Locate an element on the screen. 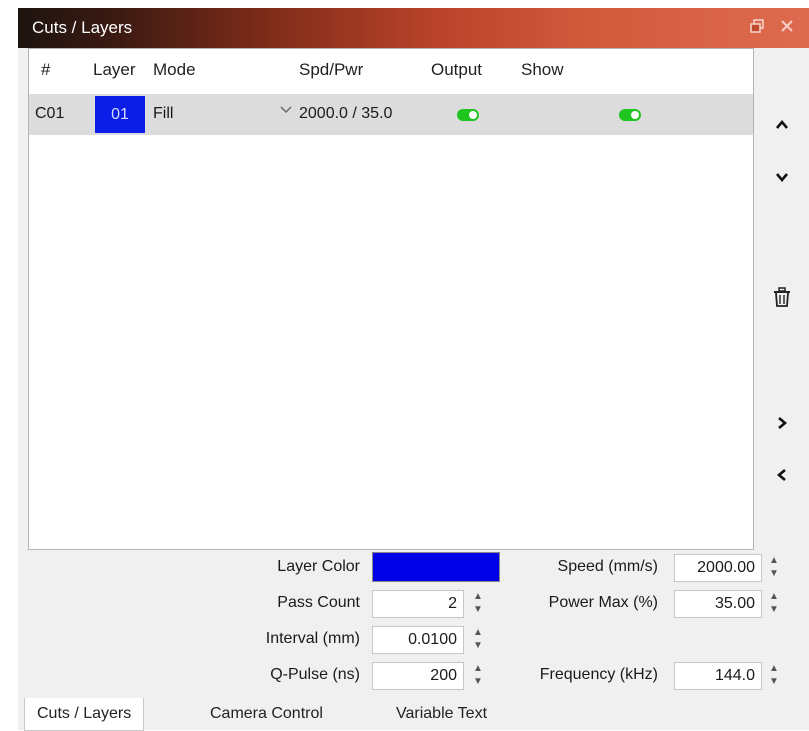 This screenshot has height=731, width=809. chevron-down-icon is located at coordinates (286, 111).